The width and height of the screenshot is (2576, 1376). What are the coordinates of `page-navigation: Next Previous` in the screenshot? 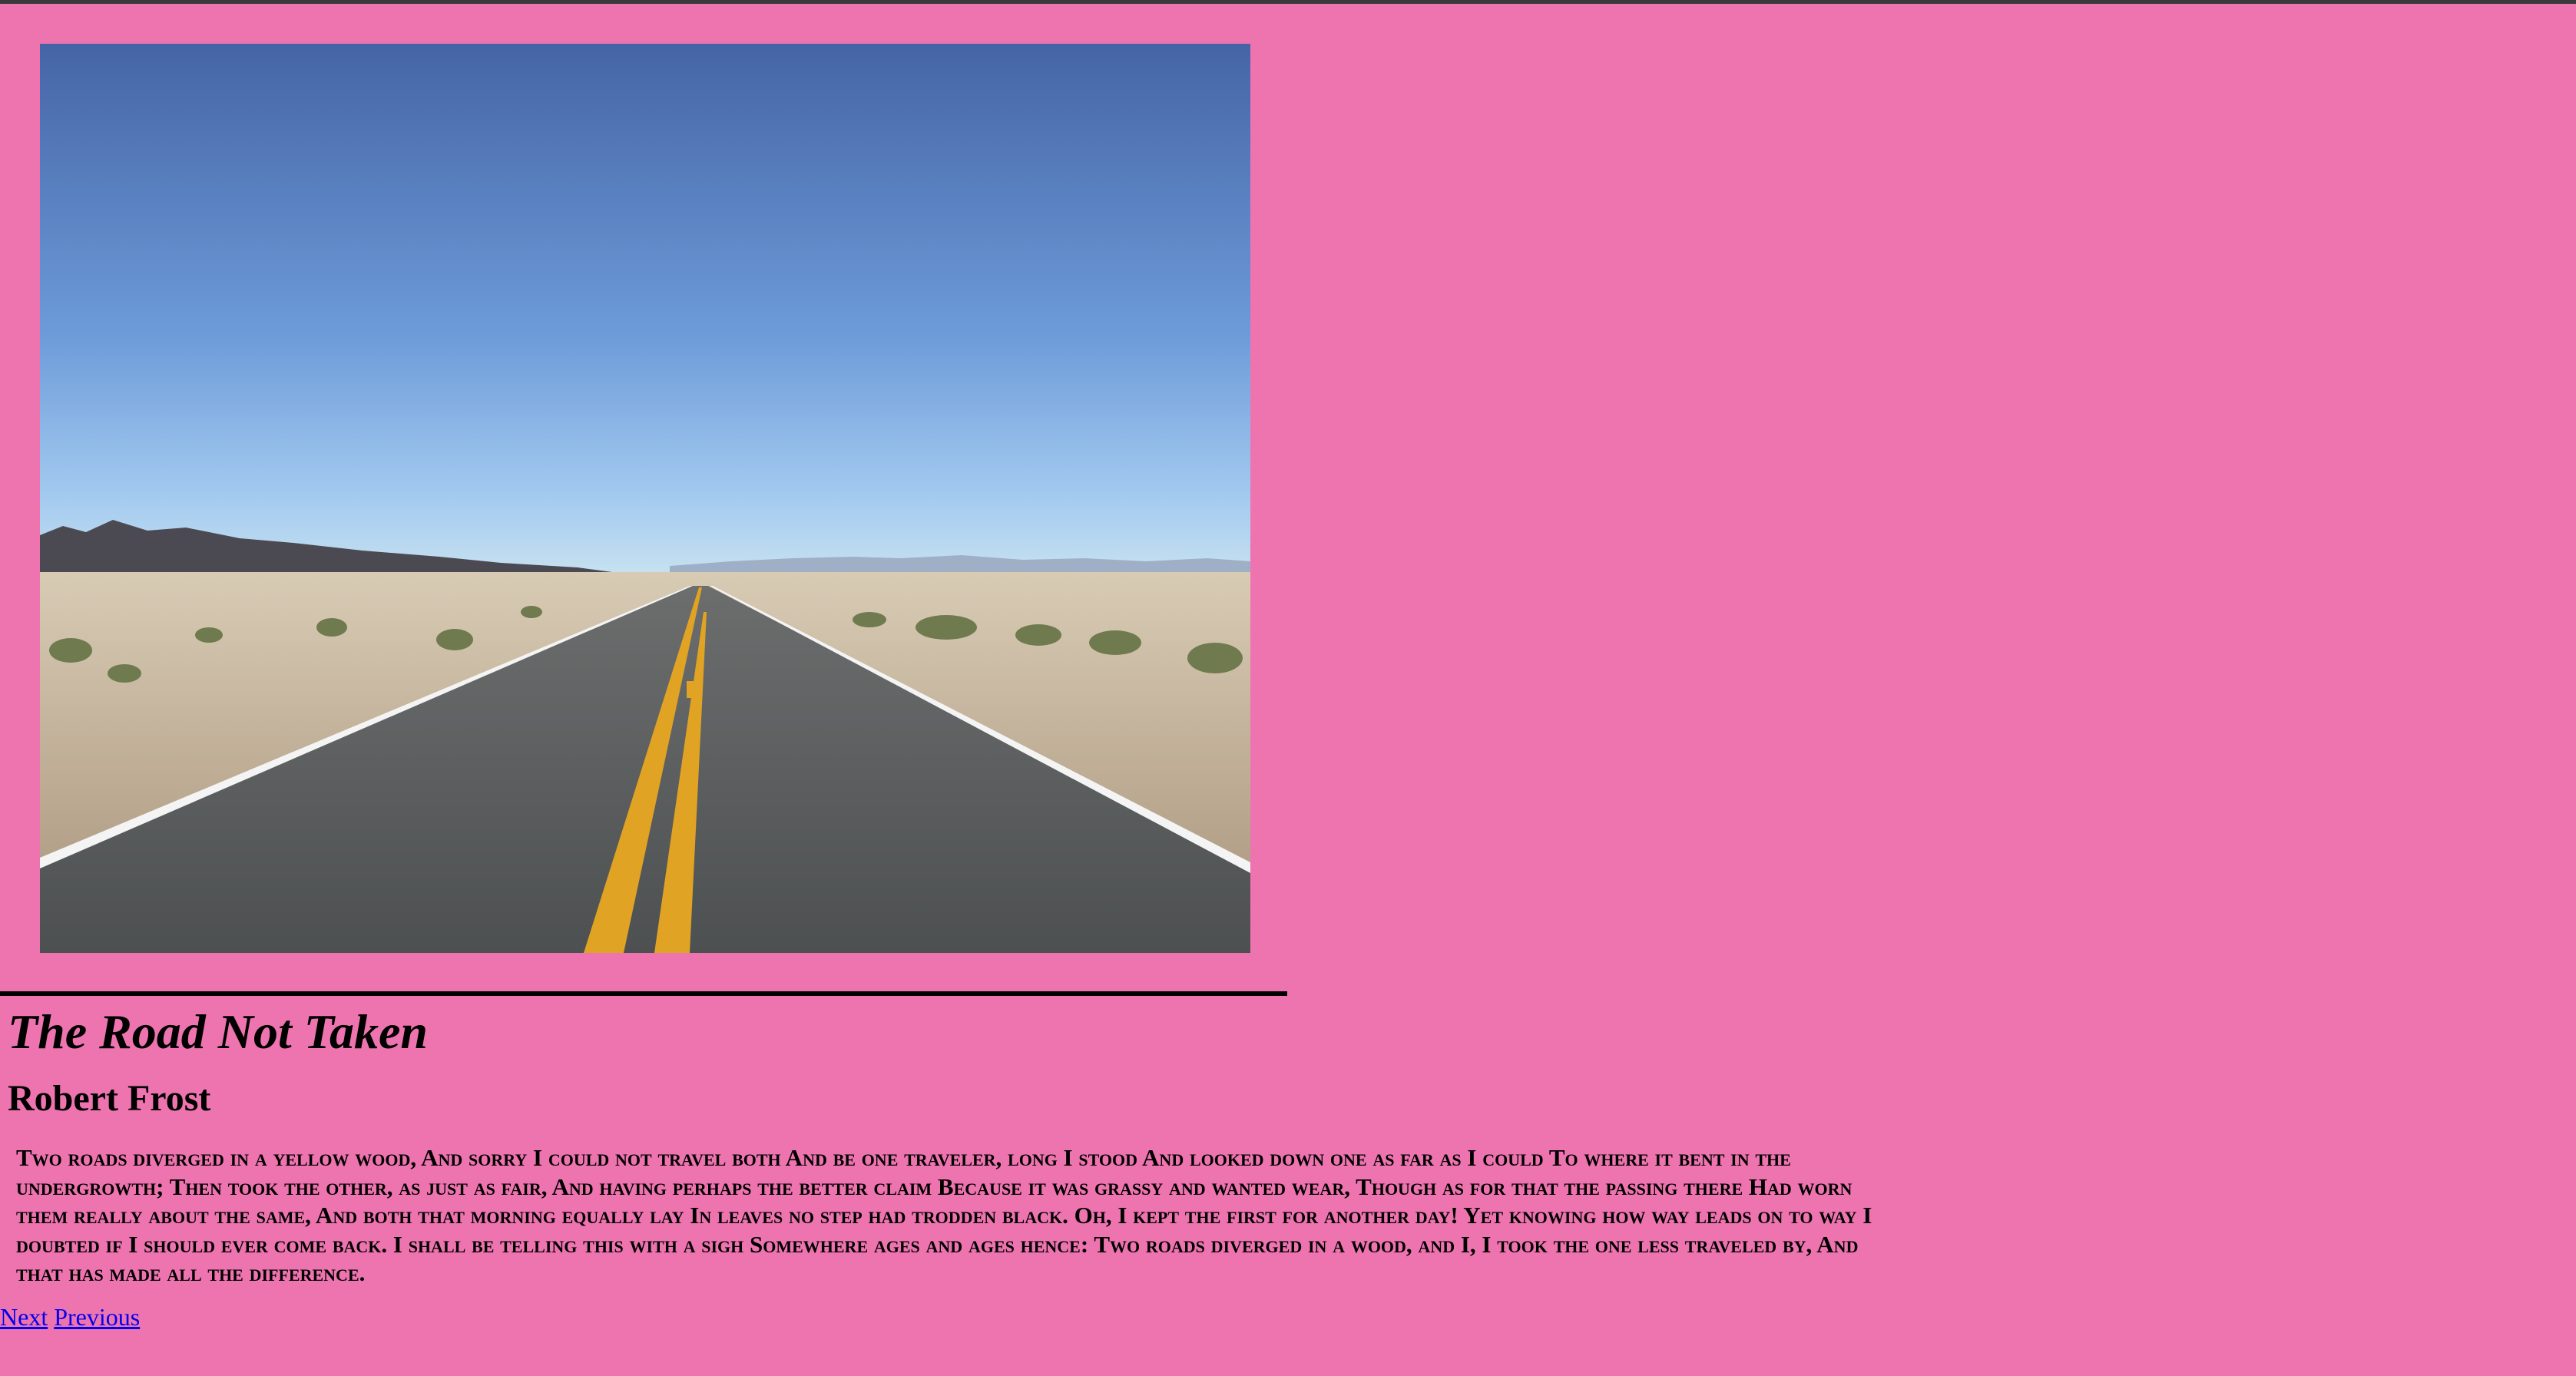 It's located at (70, 1317).